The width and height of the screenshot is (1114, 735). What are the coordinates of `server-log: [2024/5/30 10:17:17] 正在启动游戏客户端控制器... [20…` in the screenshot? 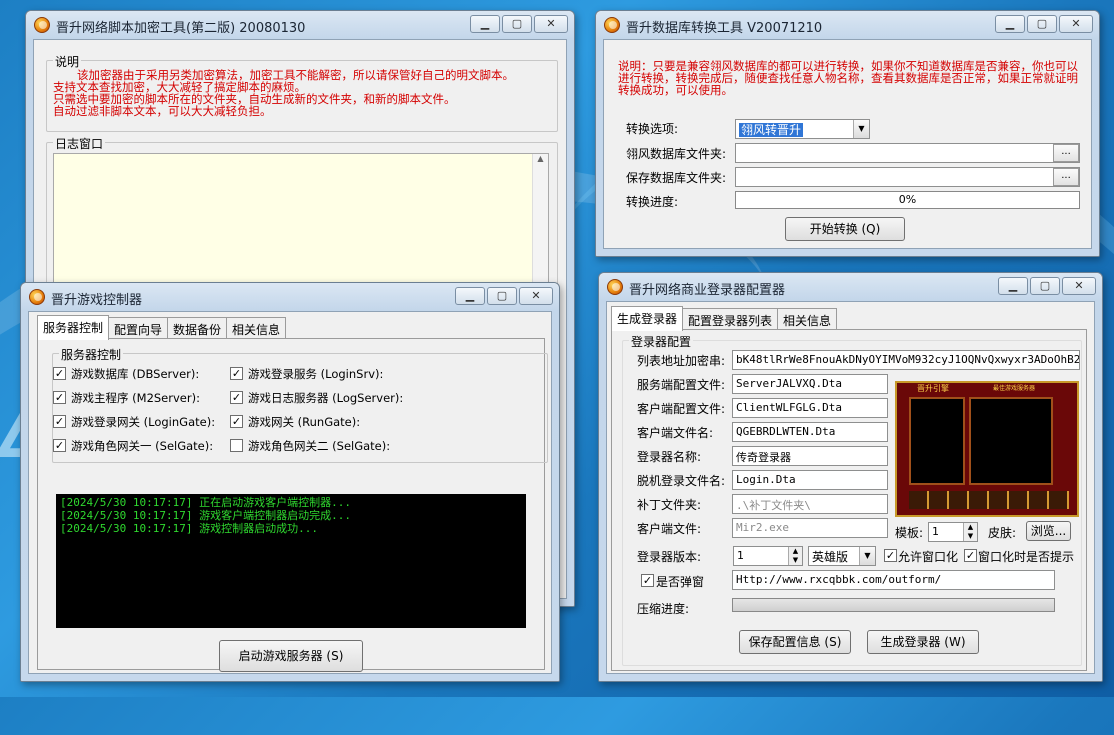 It's located at (291, 561).